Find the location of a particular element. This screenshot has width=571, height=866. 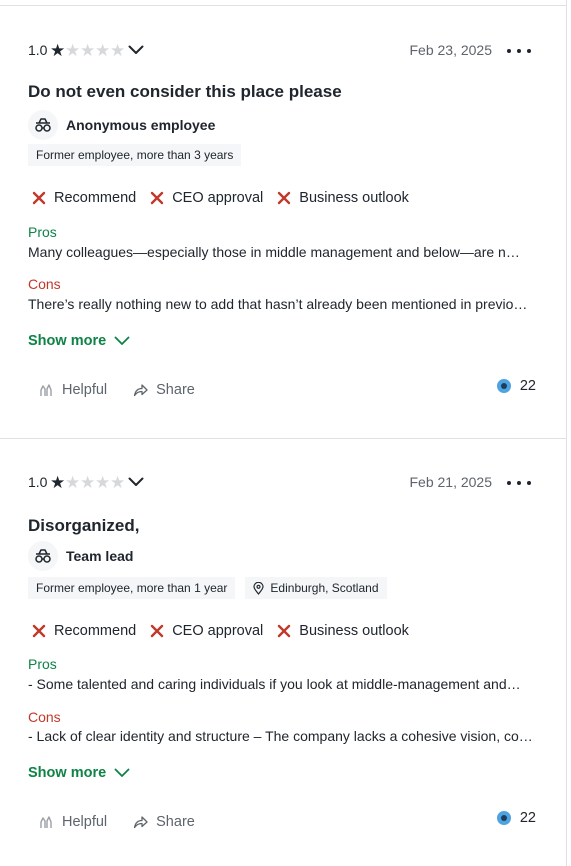

author-title: Anonymous employee is located at coordinates (141, 125).